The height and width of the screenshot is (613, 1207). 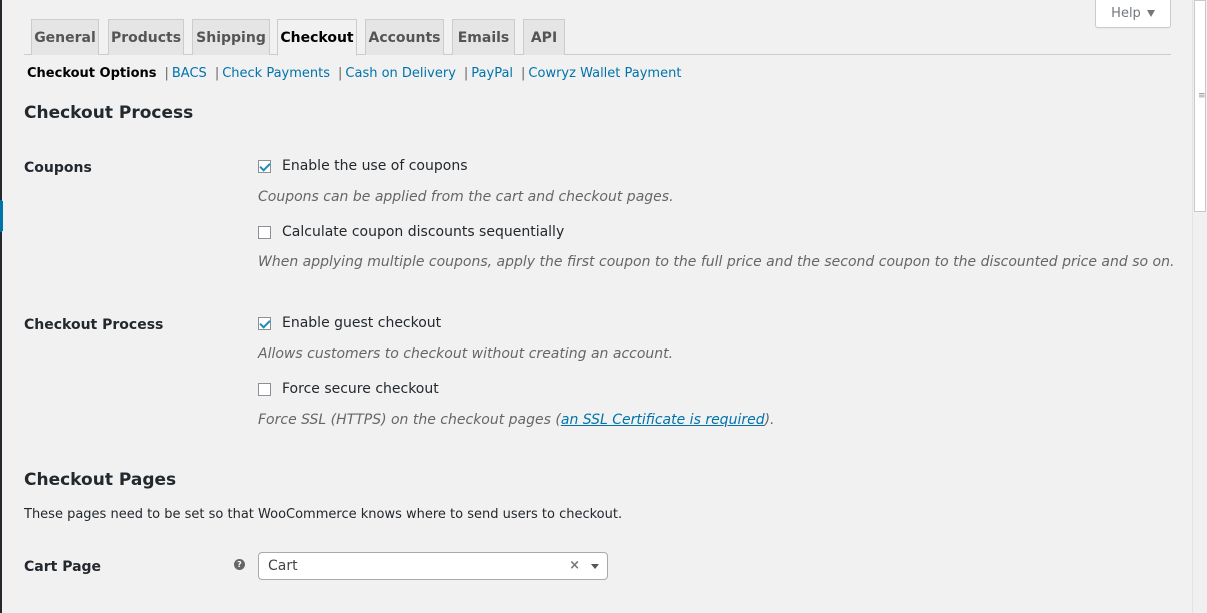 I want to click on section-title-checkout-pages: Checkout Pages, so click(x=100, y=480).